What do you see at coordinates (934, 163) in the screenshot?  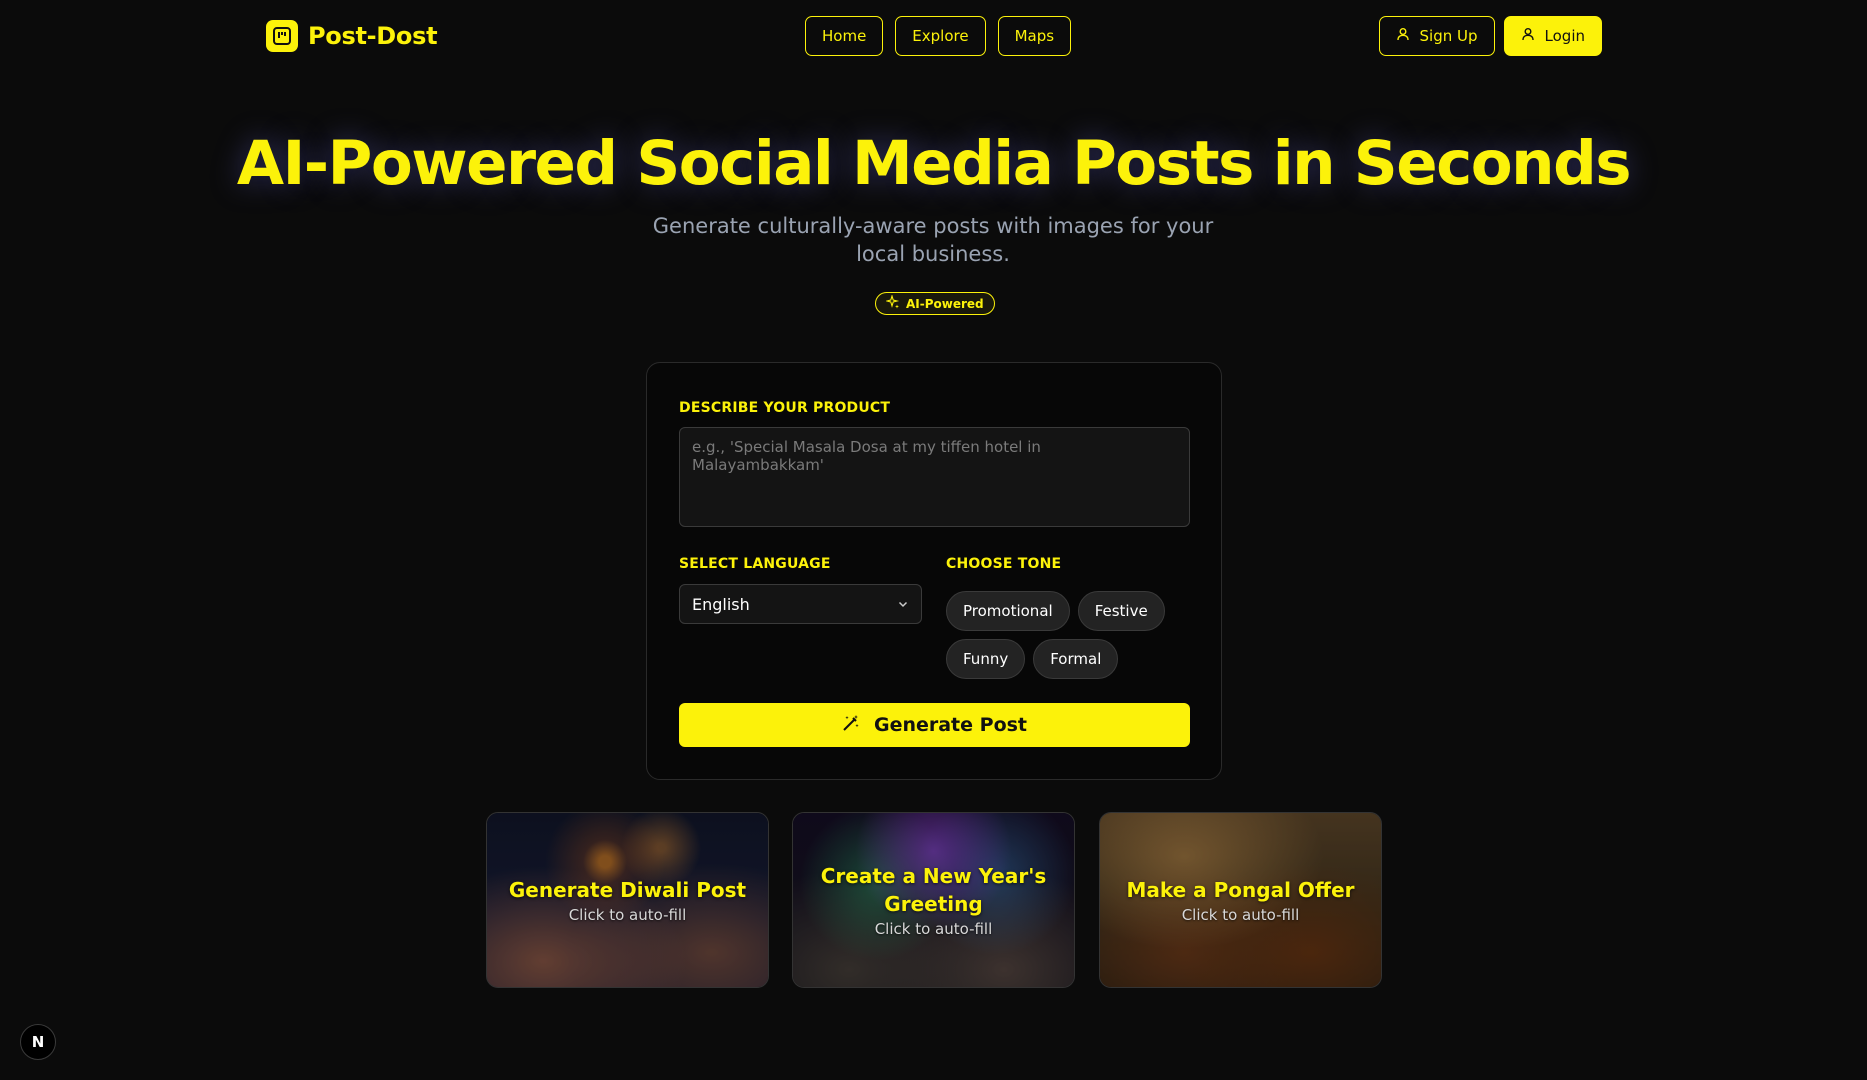 I see `hero-title: AI-Powered Social Media Posts in Seconds` at bounding box center [934, 163].